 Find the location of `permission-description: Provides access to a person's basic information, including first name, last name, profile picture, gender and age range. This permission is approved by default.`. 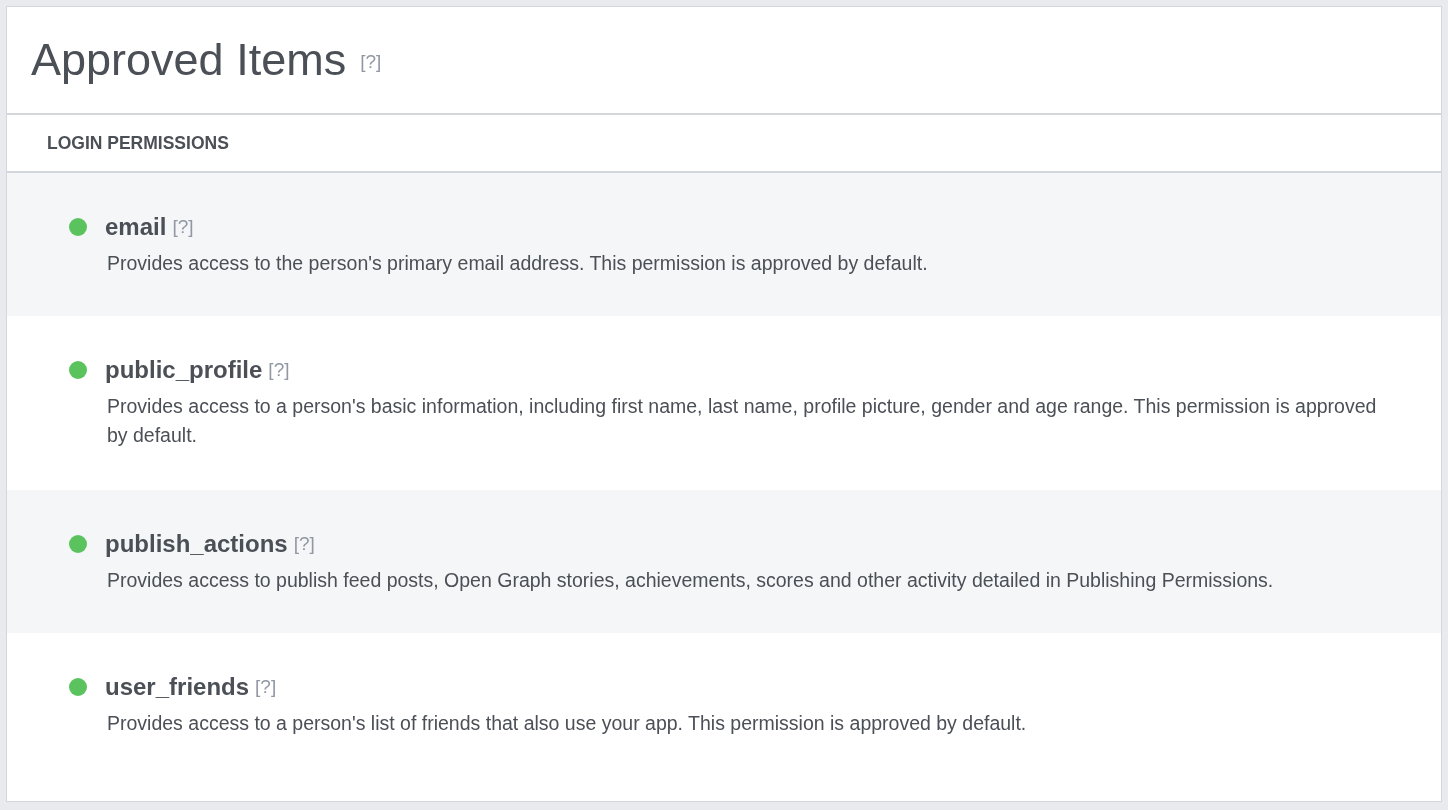

permission-description: Provides access to a person's basic information, including first name, last name, profile picture, gender and age range. This permission is approved by default. is located at coordinates (742, 421).